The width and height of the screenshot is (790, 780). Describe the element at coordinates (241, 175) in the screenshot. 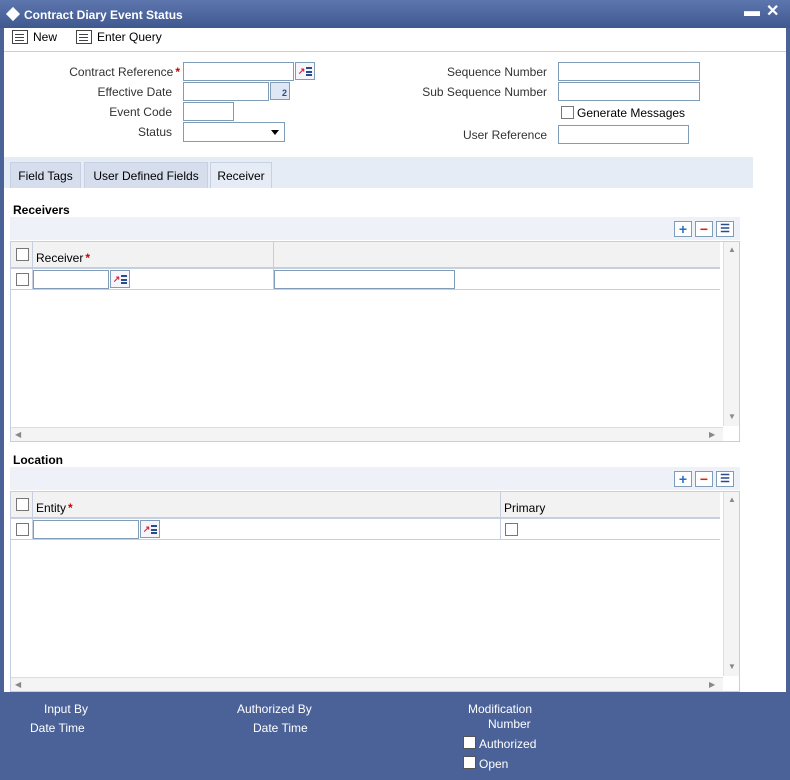

I see `tab-receiver: Receiver` at that location.